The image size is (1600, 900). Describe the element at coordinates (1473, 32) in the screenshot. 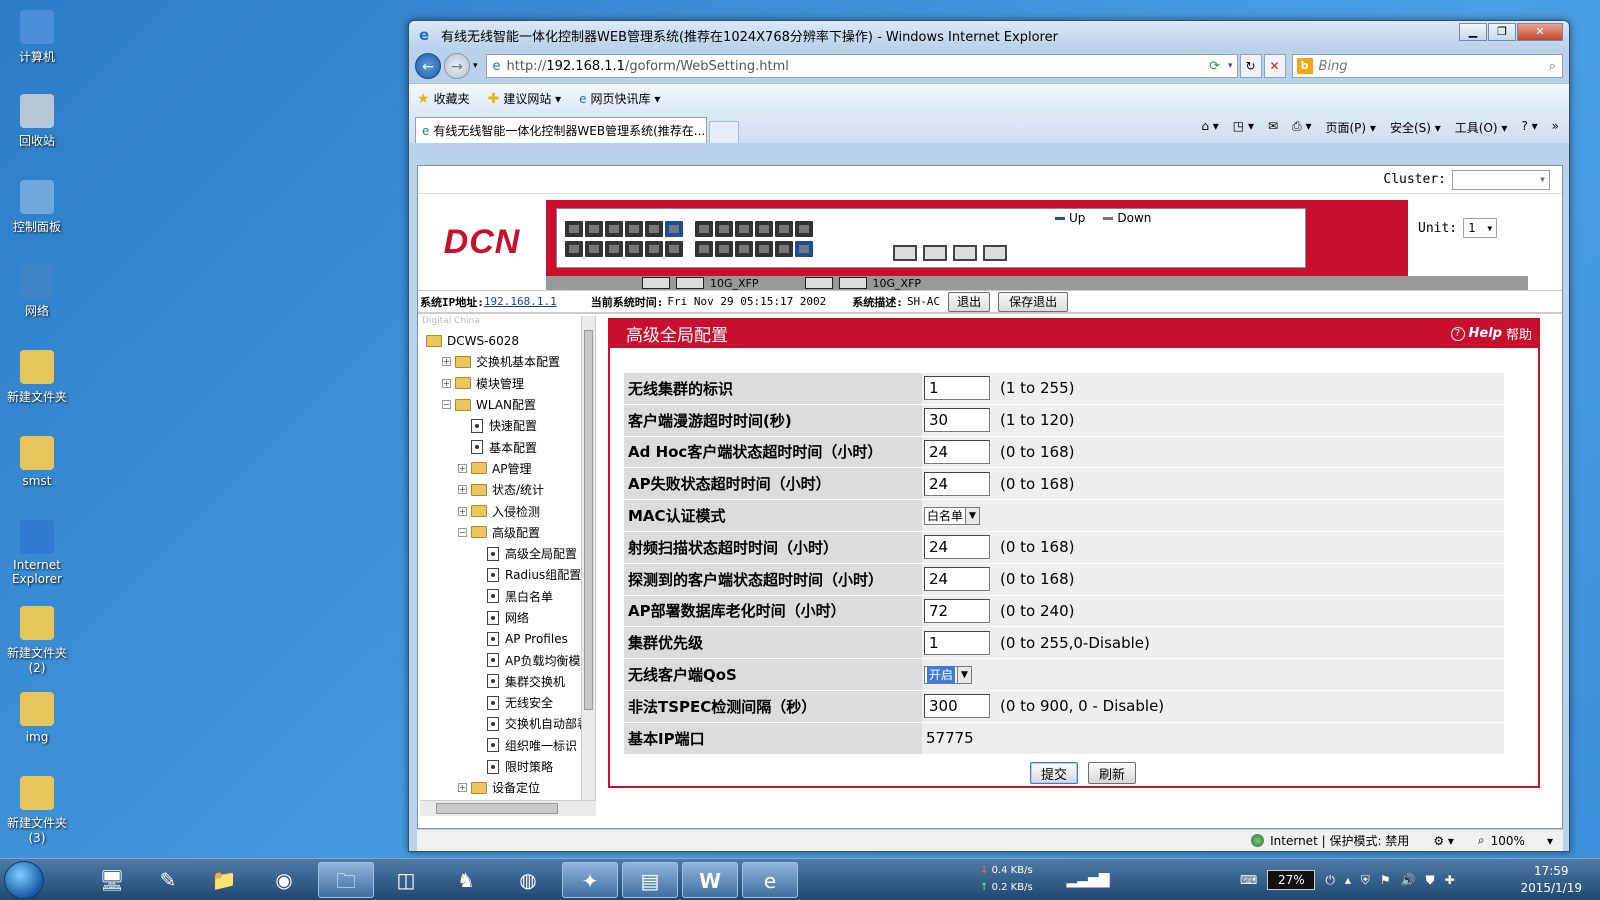

I see `minimize-button: ▁` at that location.